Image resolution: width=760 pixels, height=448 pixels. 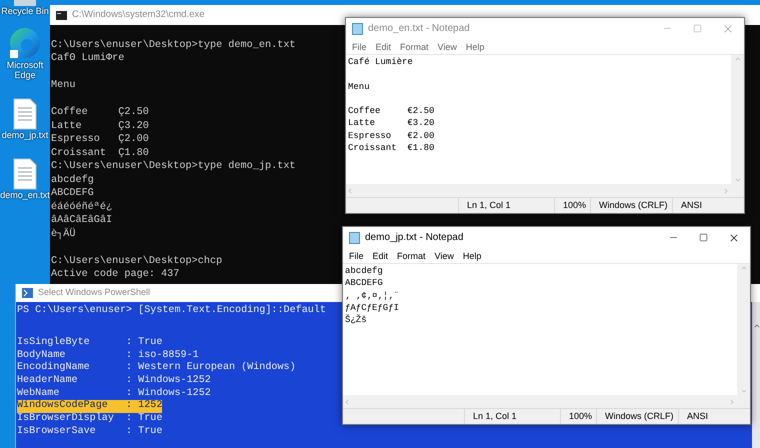 I want to click on property-line: IsBrowserDisplay : True, so click(x=89, y=419).